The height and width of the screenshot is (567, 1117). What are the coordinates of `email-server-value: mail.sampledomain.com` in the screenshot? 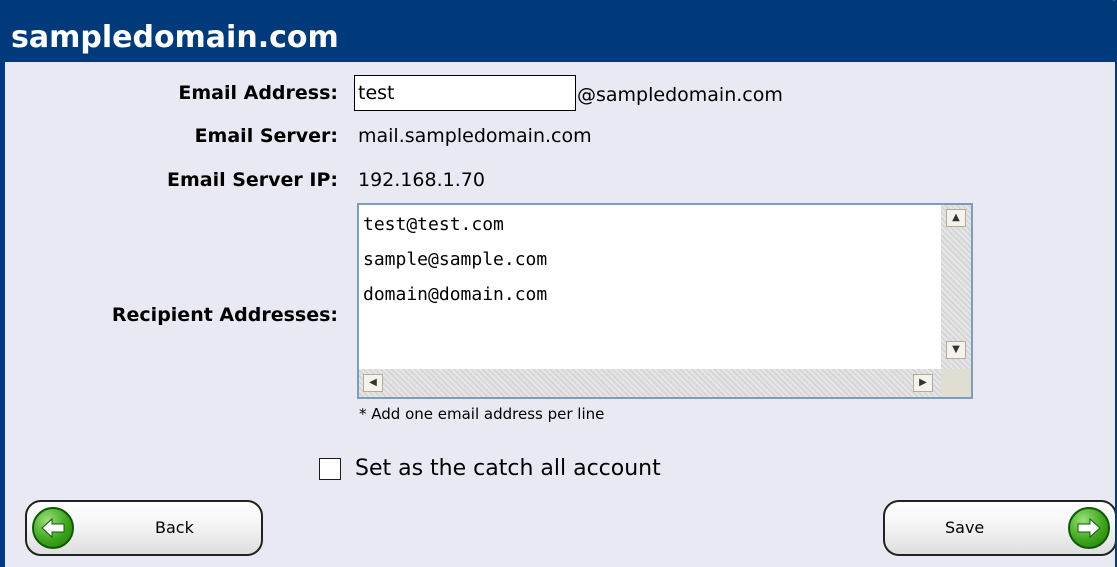 It's located at (475, 136).